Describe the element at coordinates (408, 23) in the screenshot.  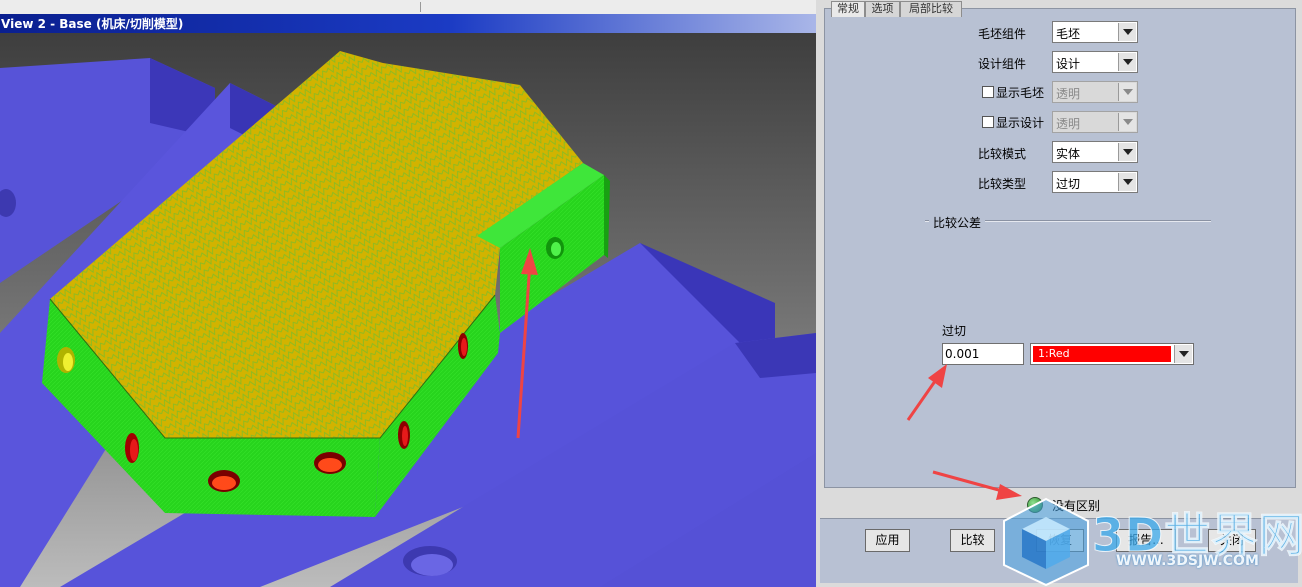
I see `view-title-bar: View 2 - Base (机床/切削模型)` at that location.